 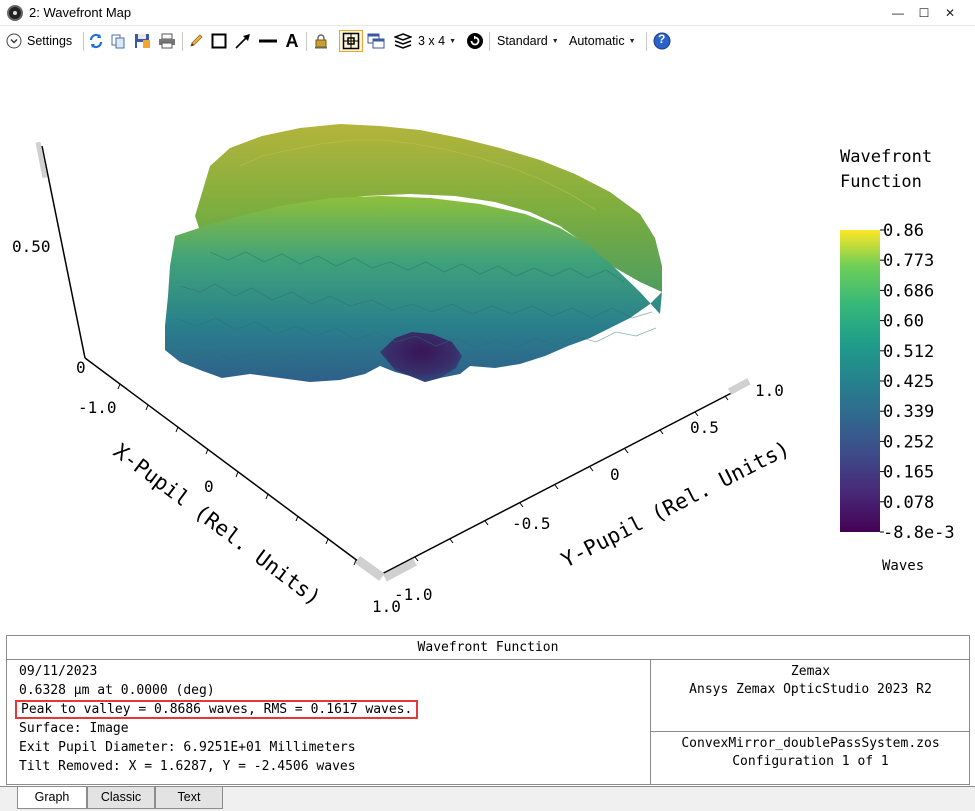 What do you see at coordinates (15, 13) in the screenshot?
I see `app-icon` at bounding box center [15, 13].